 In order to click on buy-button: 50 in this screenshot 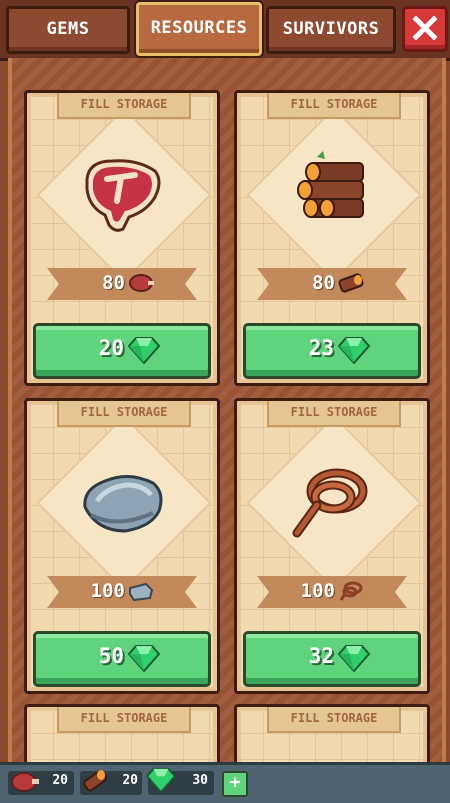, I will do `click(122, 659)`.